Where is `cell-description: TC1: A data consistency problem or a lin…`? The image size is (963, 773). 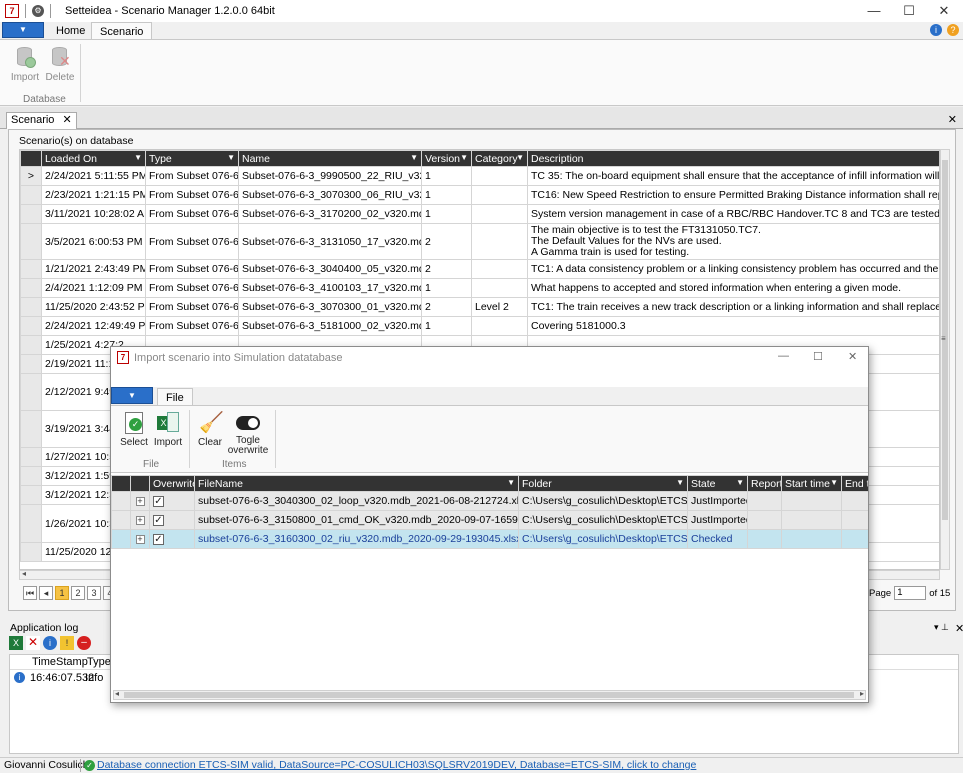 cell-description: TC1: A data consistency problem or a lin… is located at coordinates (733, 269).